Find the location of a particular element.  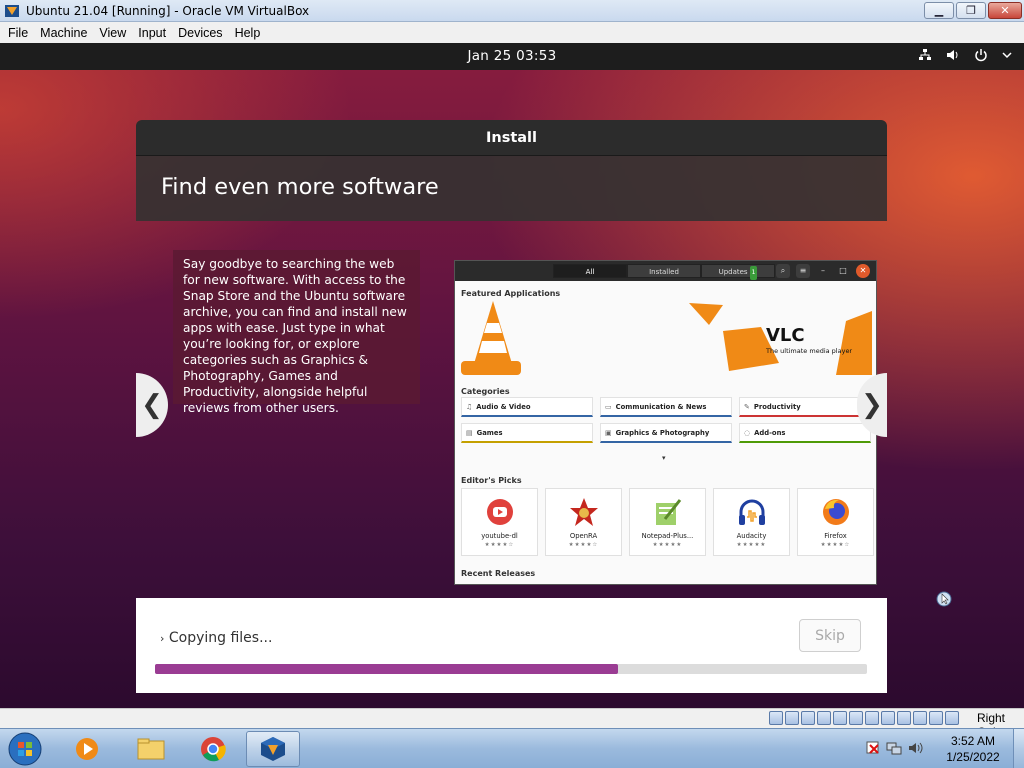

volume-icon is located at coordinates (953, 57).